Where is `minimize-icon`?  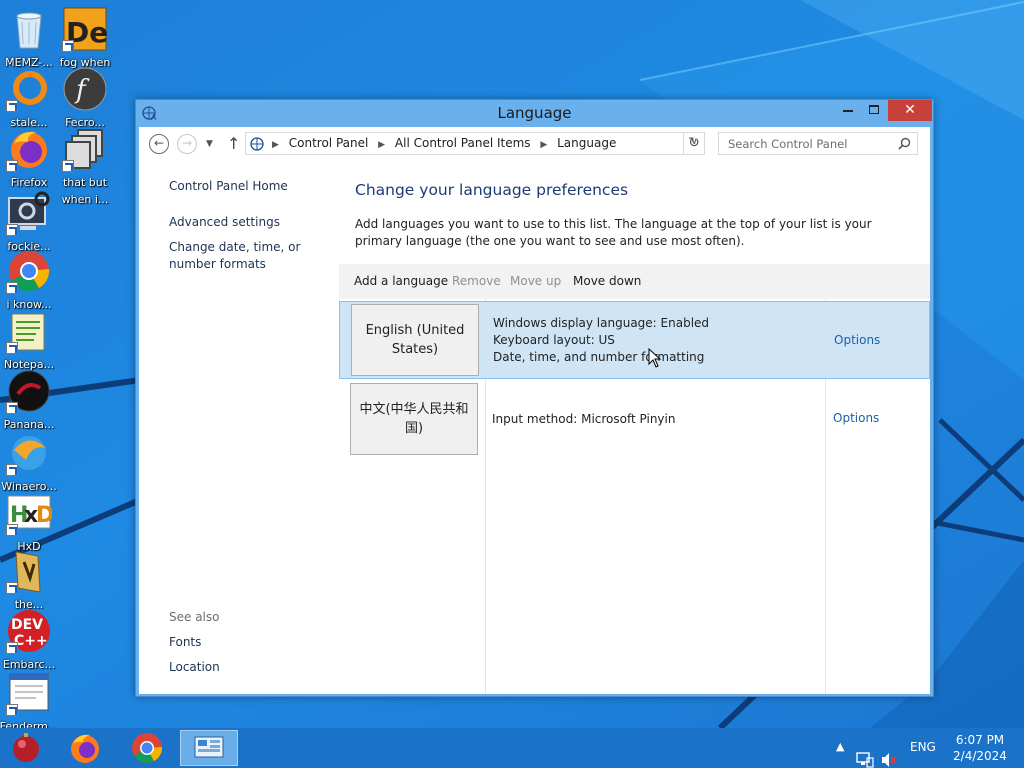 minimize-icon is located at coordinates (848, 111).